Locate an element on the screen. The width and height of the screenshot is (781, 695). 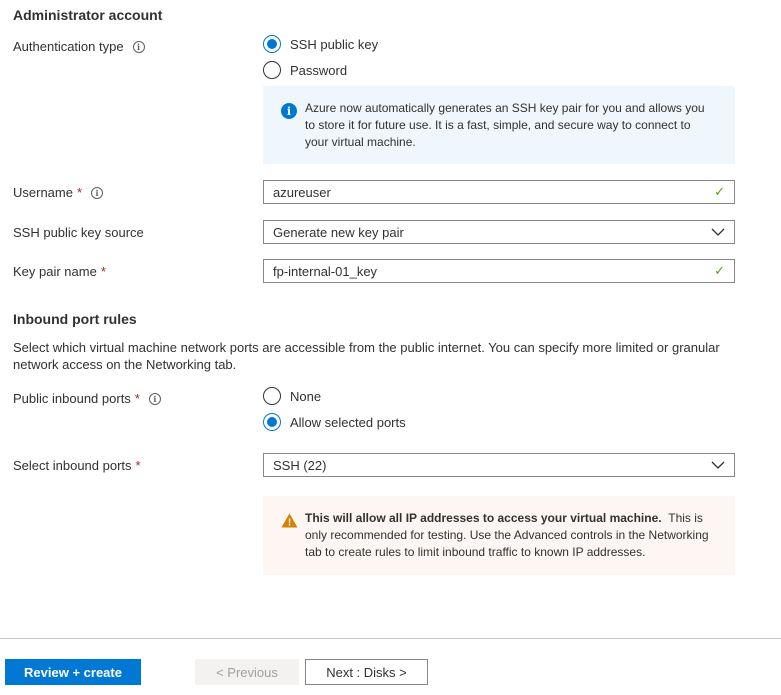
select-ports-value: SSH (22) is located at coordinates (300, 465).